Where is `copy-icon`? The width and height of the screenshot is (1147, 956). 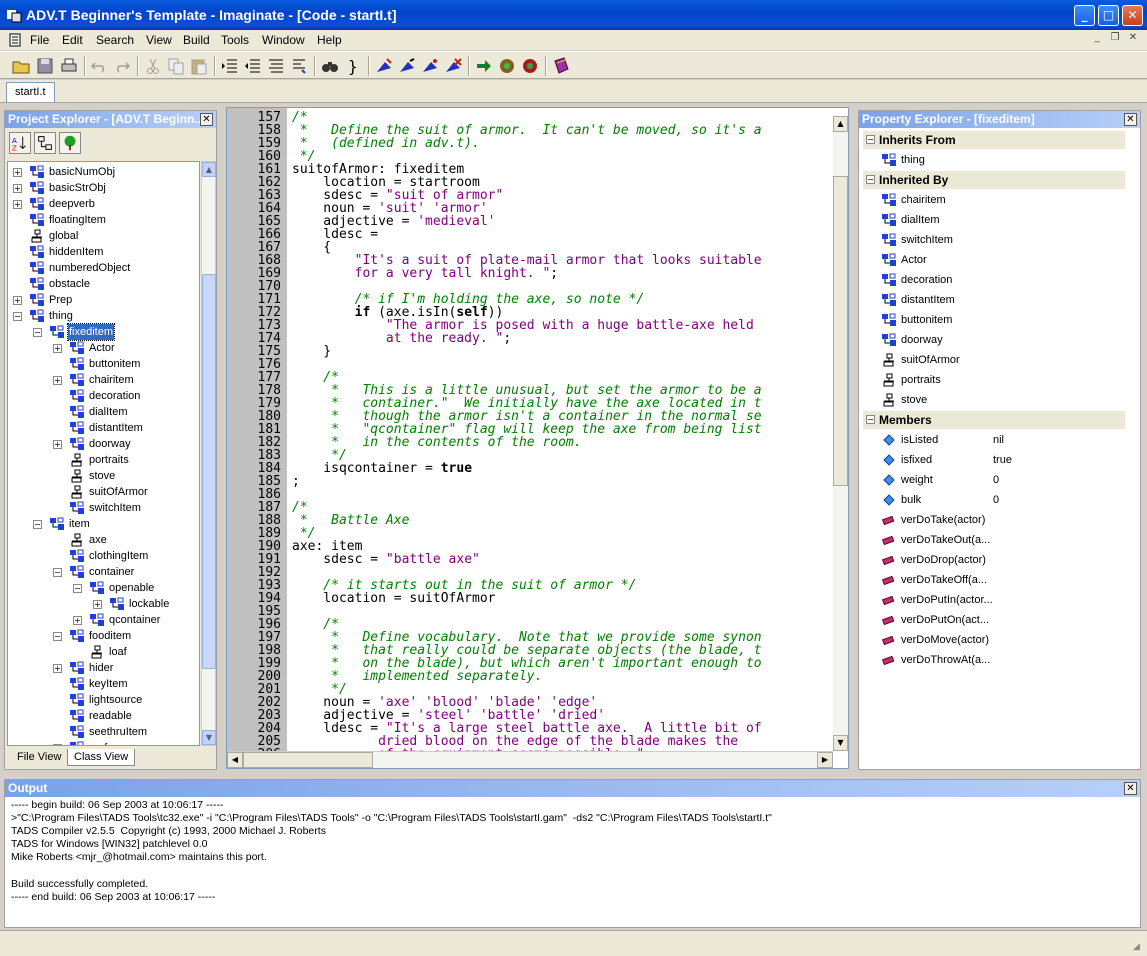 copy-icon is located at coordinates (176, 66).